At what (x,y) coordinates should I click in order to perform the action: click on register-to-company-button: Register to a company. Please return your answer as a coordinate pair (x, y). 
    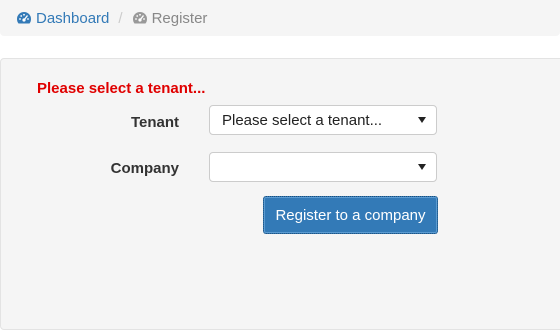
    Looking at the image, I should click on (350, 215).